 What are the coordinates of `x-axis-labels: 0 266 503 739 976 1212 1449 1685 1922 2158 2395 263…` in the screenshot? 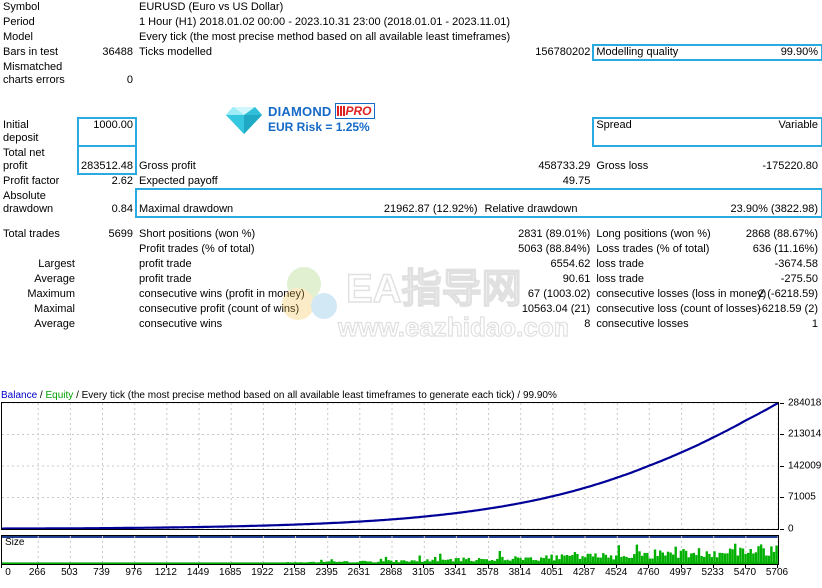 It's located at (395, 575).